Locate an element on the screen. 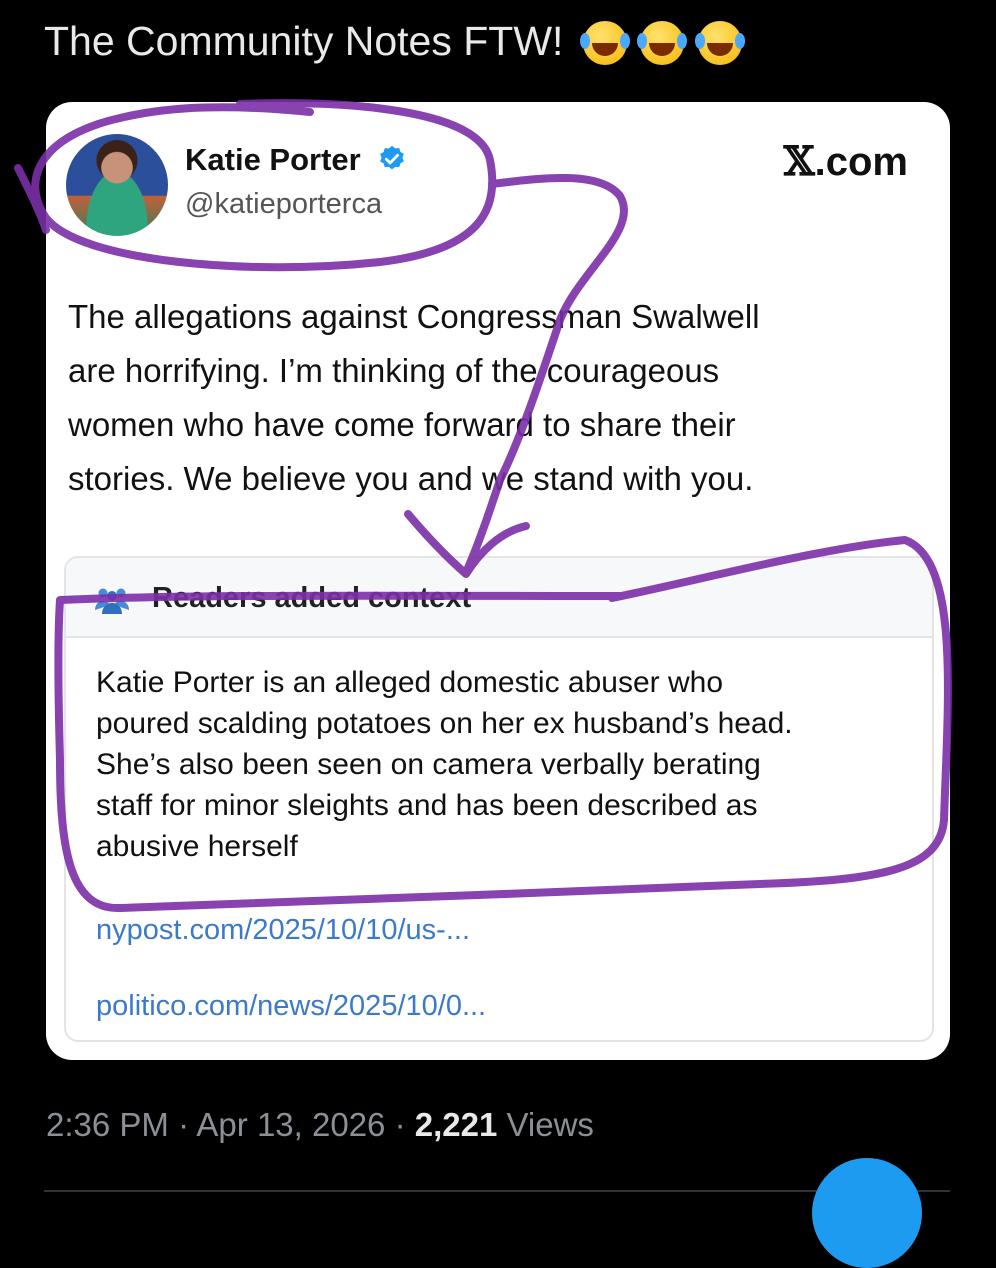  post-time: 2:36 PM is located at coordinates (107, 1124).